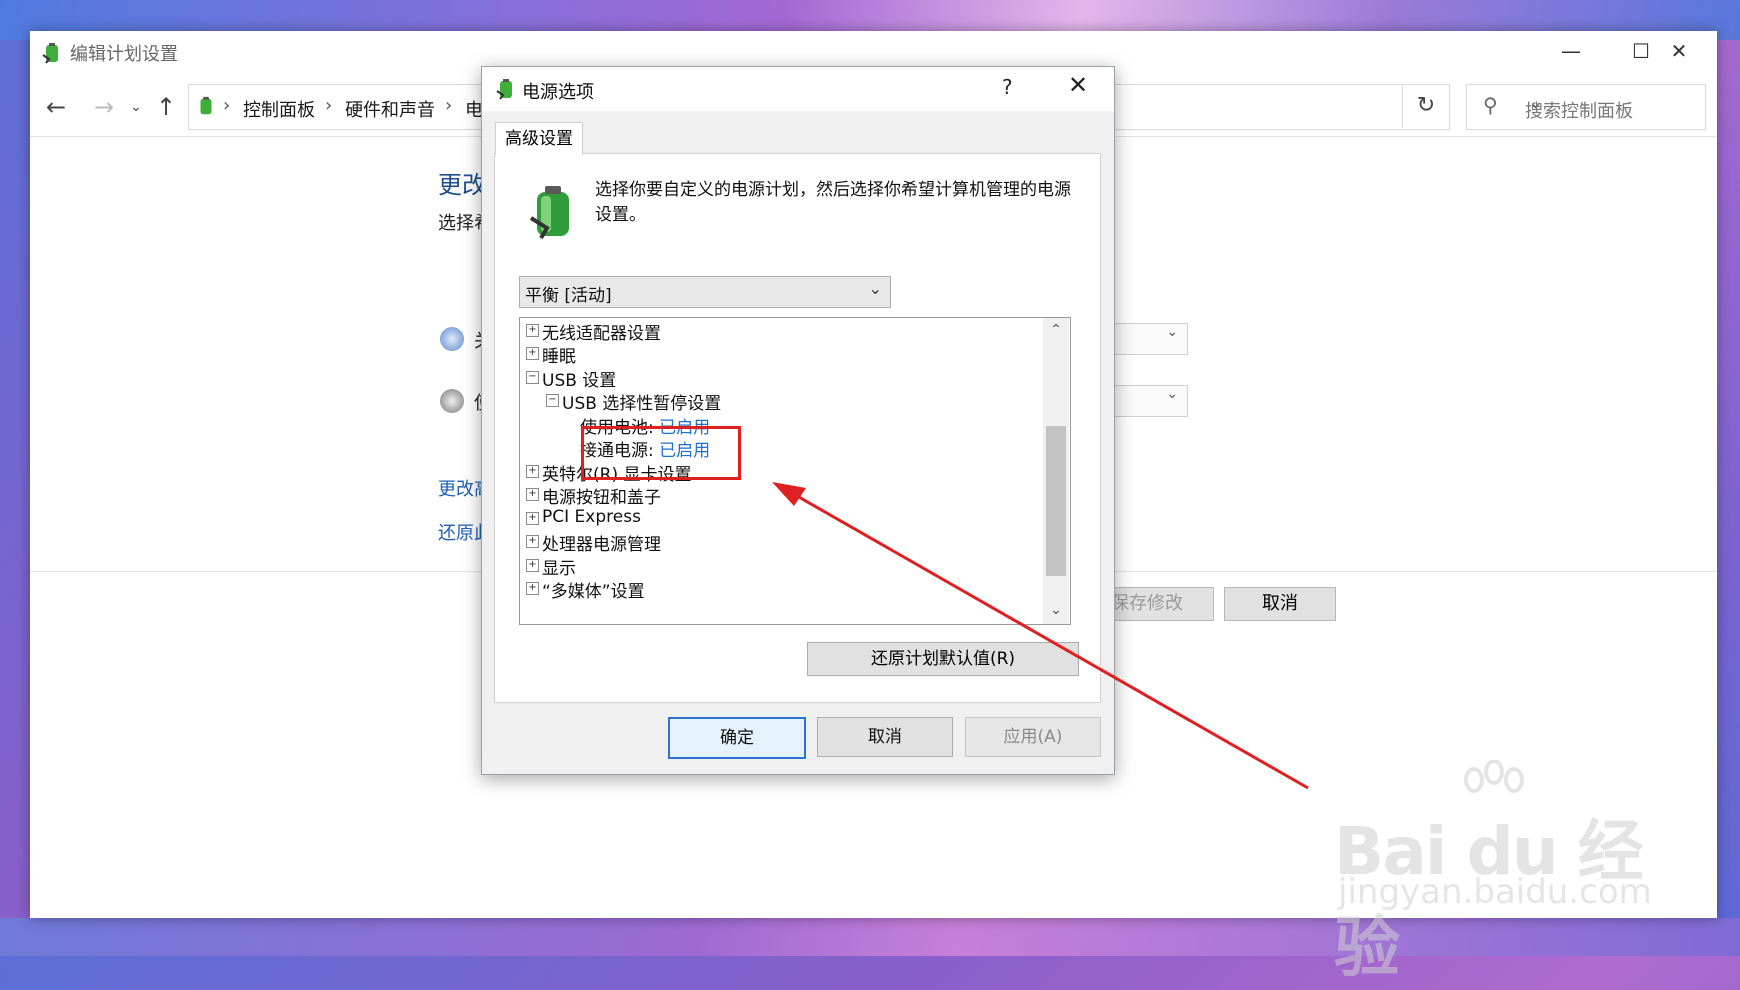 This screenshot has width=1740, height=990. What do you see at coordinates (559, 357) in the screenshot?
I see `tree-item-label: 睡眠` at bounding box center [559, 357].